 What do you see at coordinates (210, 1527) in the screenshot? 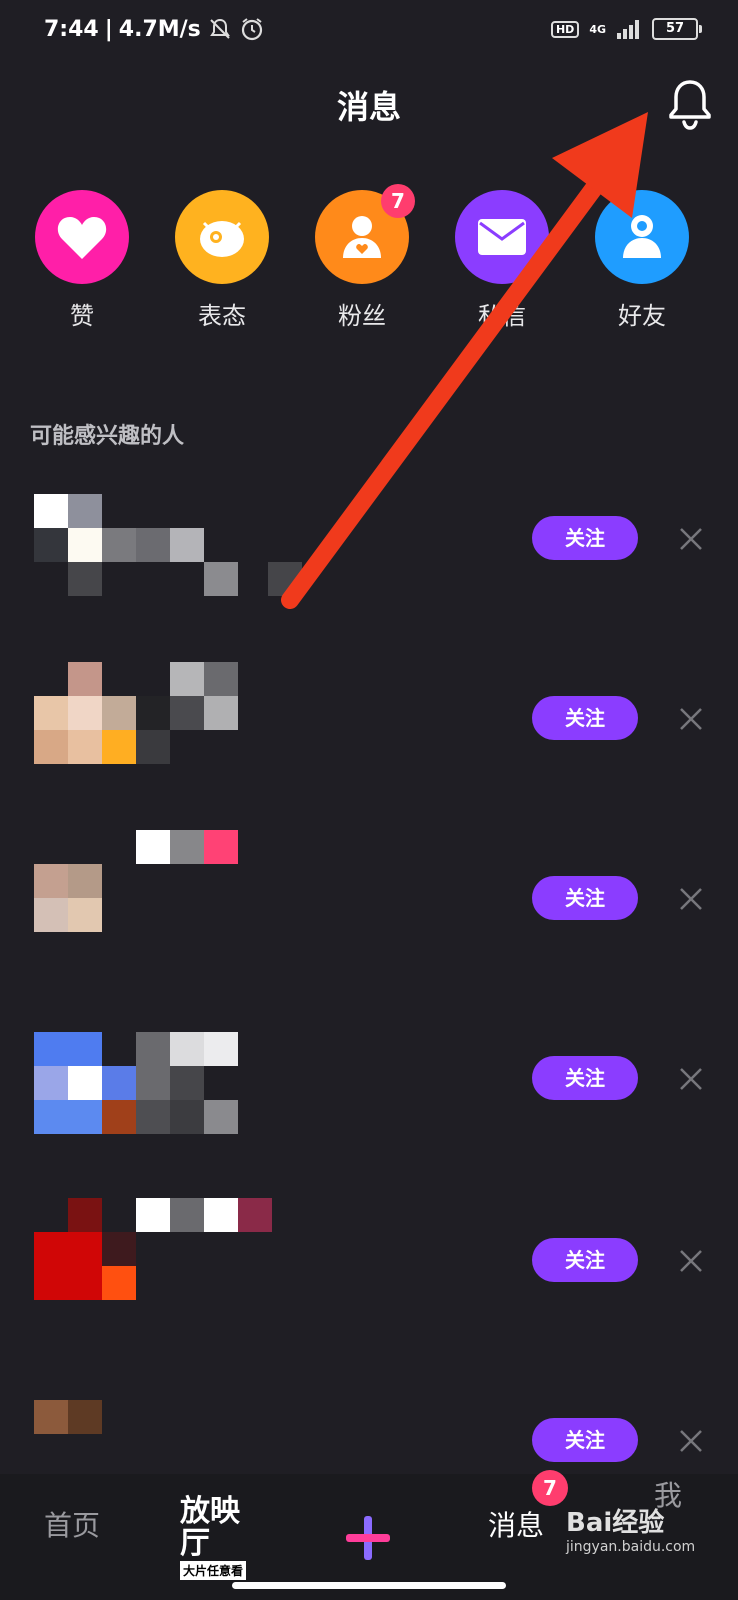
I see `cinema-logo: 放映厅` at bounding box center [210, 1527].